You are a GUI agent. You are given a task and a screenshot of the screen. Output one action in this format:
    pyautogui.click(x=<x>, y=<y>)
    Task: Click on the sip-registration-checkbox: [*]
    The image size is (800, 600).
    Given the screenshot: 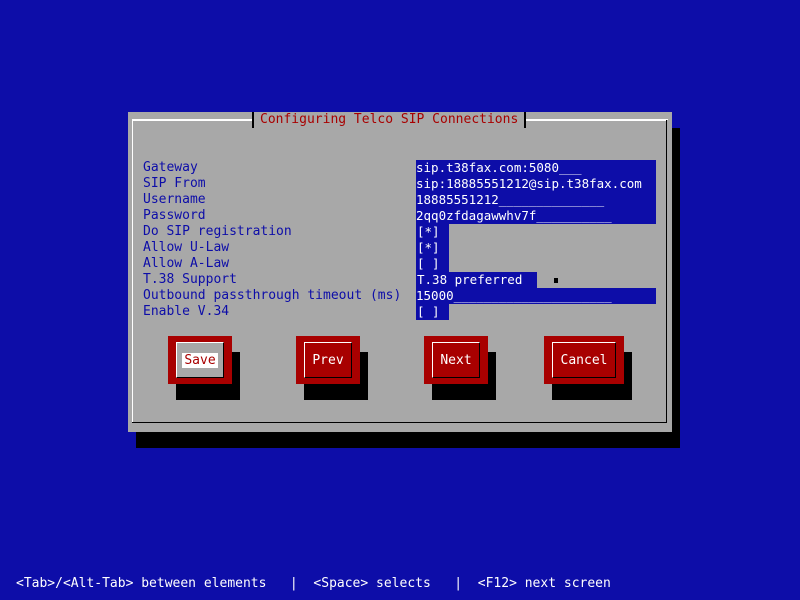 What is the action you would take?
    pyautogui.click(x=432, y=232)
    